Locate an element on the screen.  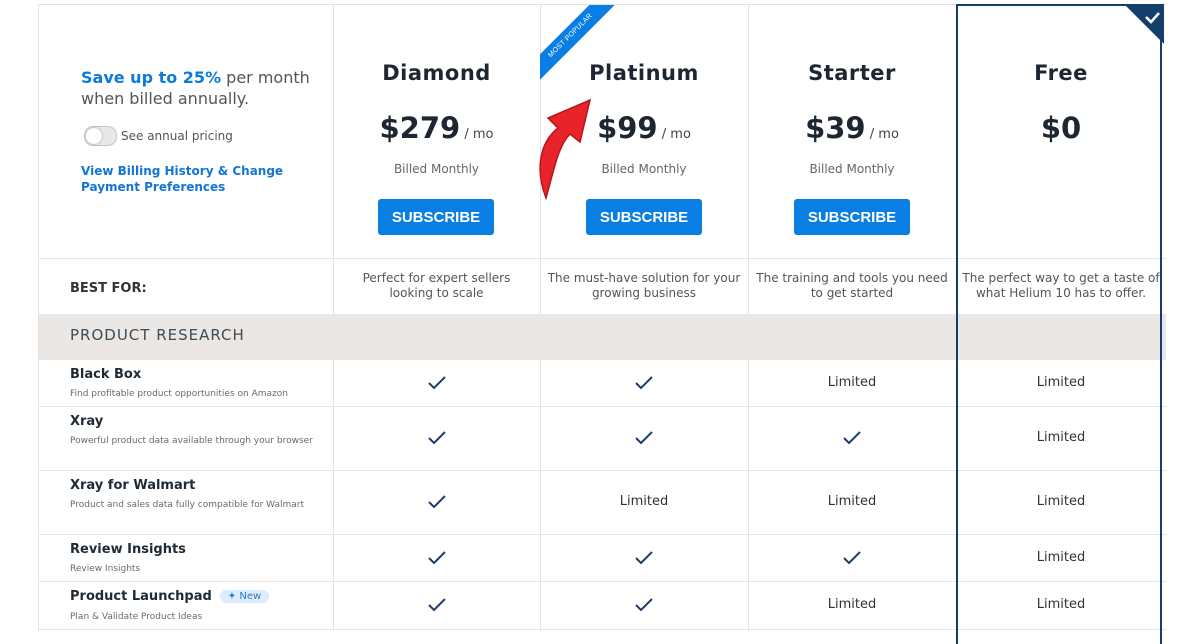
section-title: PRODUCT RESEARCH is located at coordinates (157, 335).